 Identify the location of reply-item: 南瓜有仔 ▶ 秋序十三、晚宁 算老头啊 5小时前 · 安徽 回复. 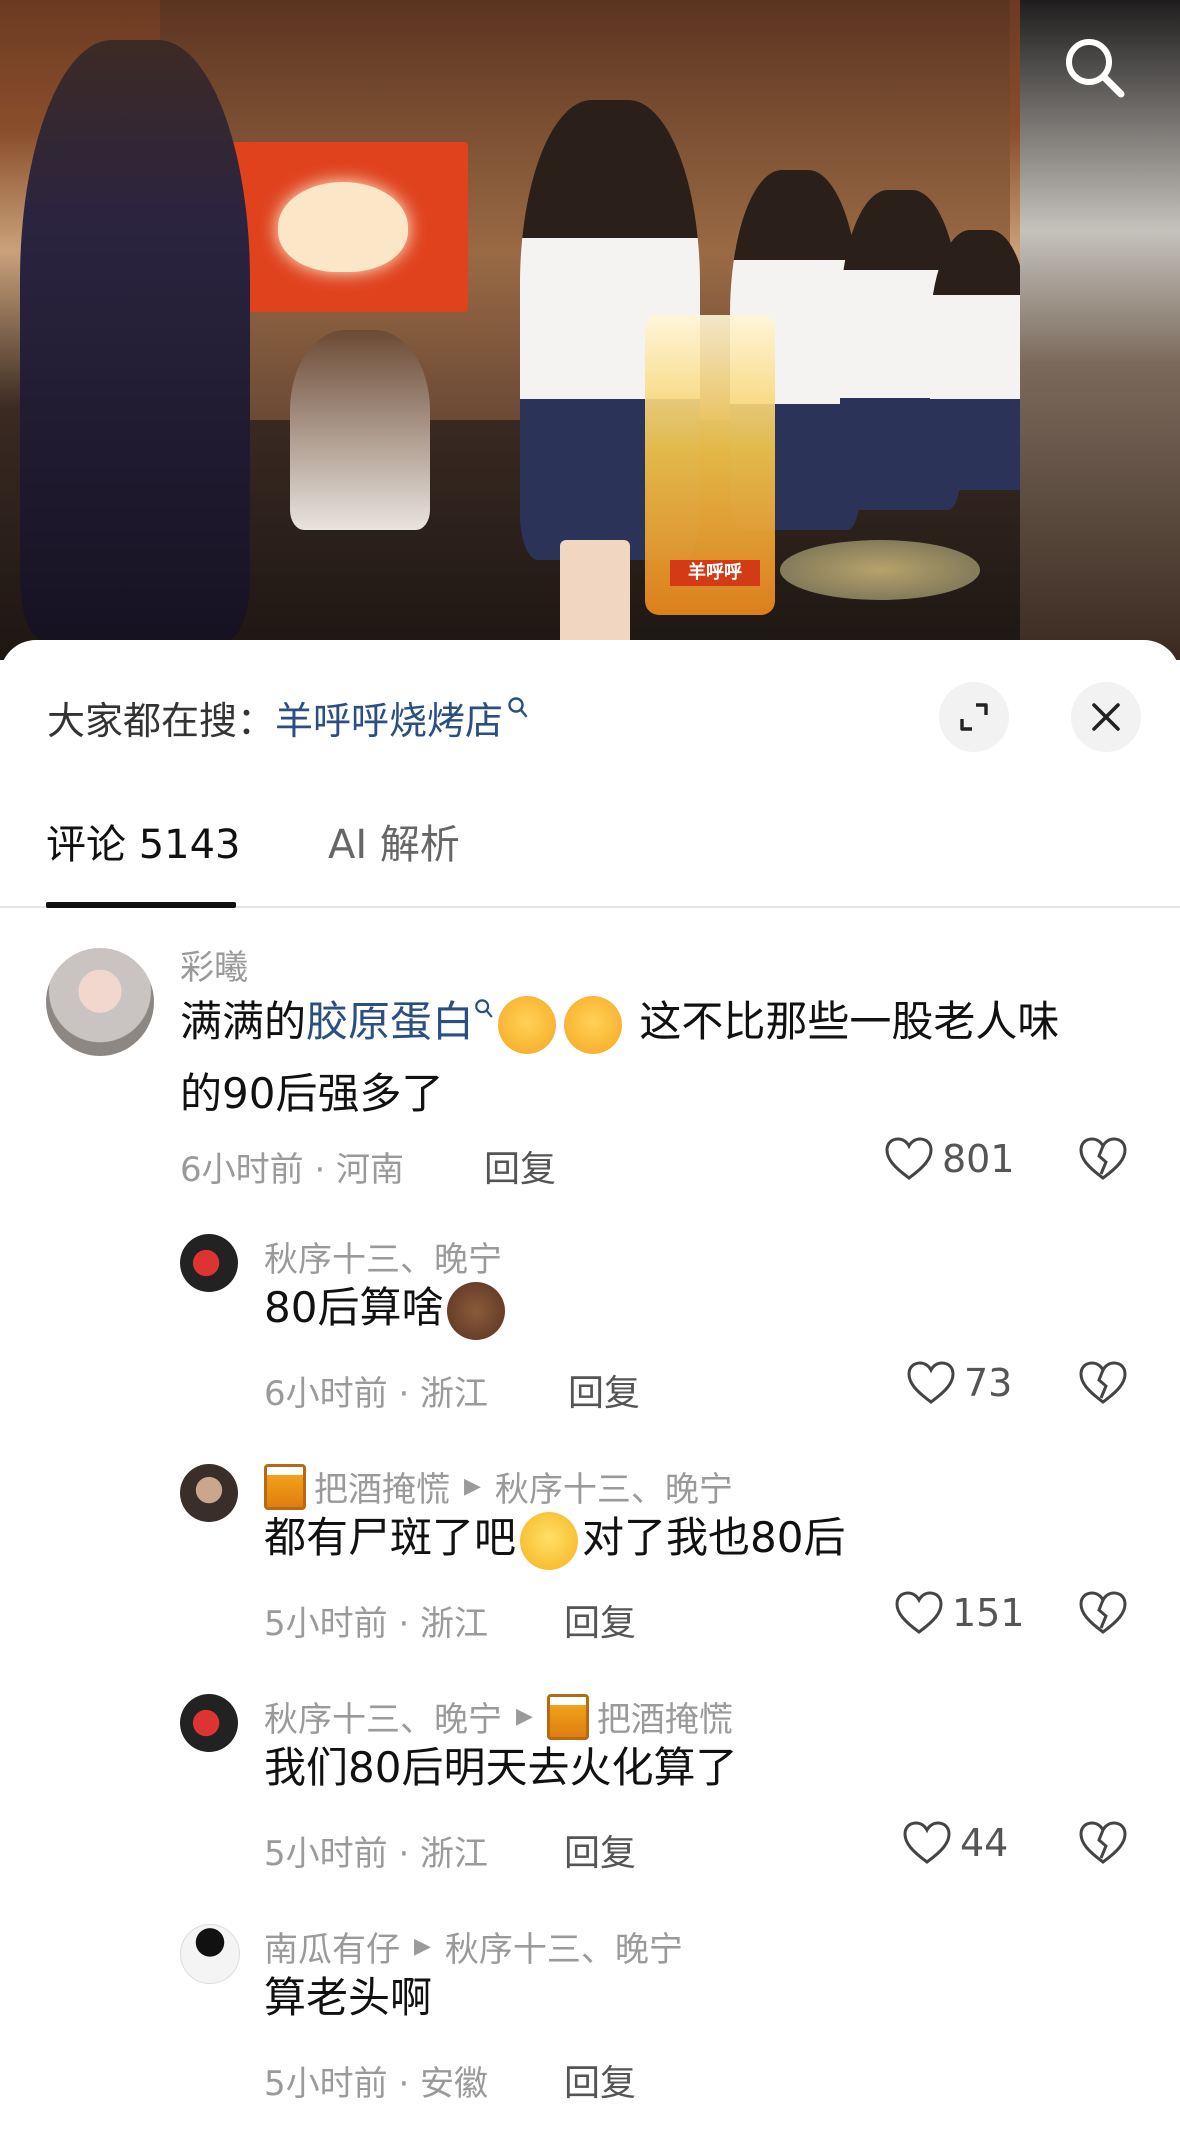
(590, 2013).